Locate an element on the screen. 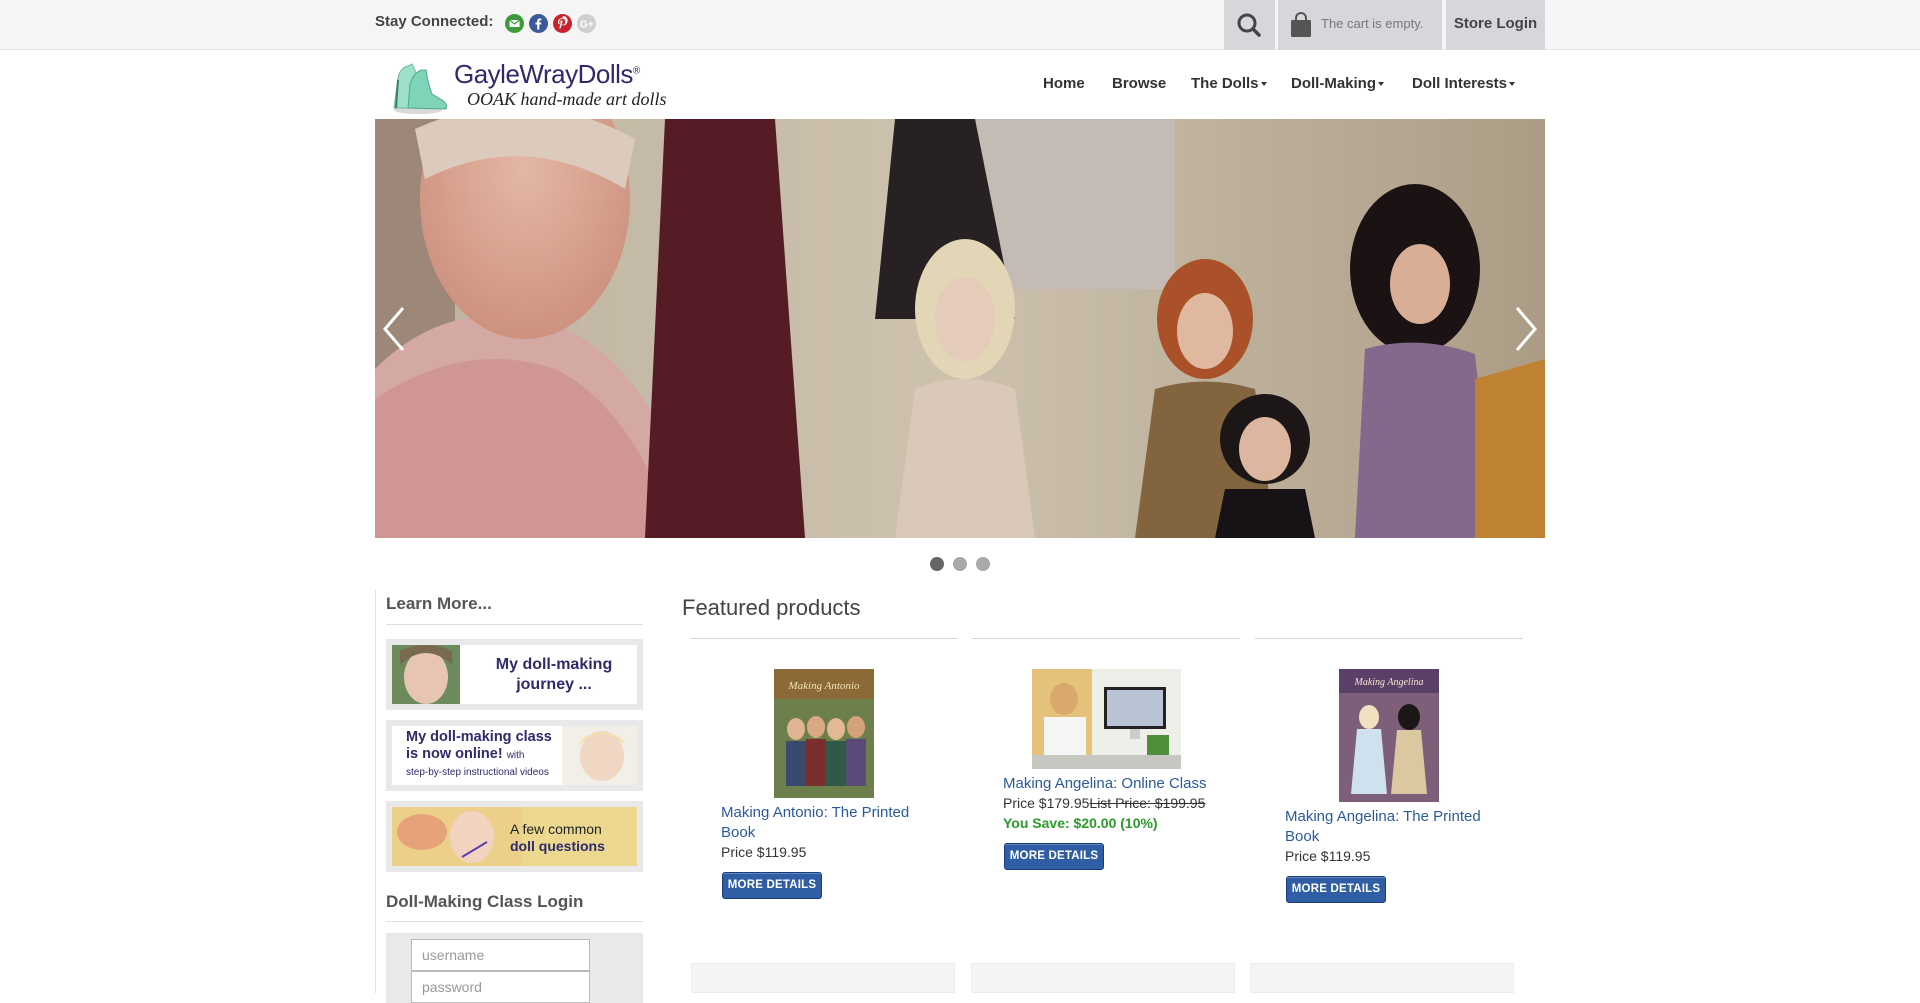 The width and height of the screenshot is (1920, 1003). tile-doll-questions: A few common doll questions is located at coordinates (514, 836).